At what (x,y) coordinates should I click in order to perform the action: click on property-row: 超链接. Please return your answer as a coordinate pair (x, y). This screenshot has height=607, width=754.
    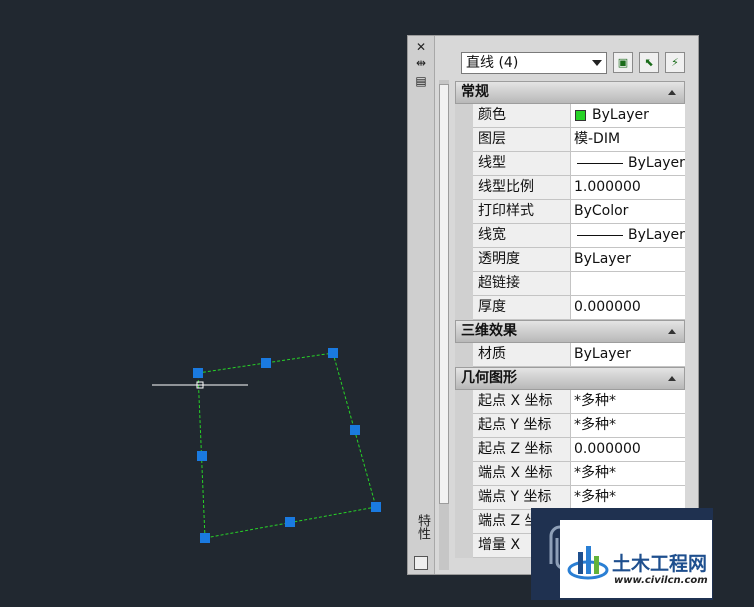
    Looking at the image, I should click on (570, 284).